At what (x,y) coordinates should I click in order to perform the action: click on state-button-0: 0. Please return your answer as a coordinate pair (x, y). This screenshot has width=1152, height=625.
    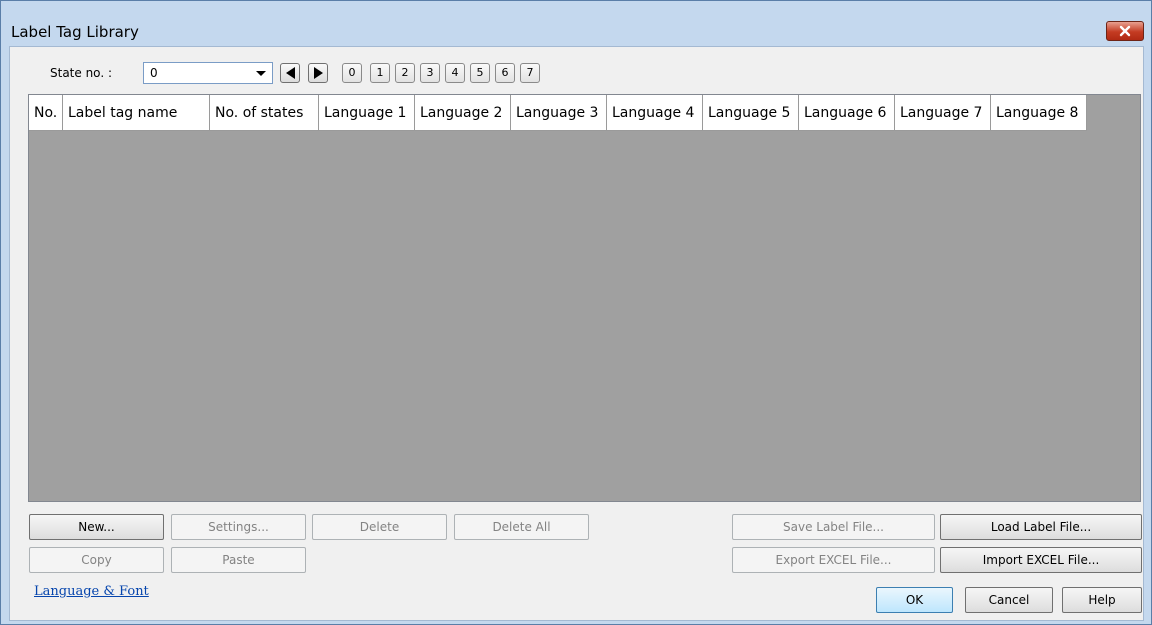
    Looking at the image, I should click on (352, 73).